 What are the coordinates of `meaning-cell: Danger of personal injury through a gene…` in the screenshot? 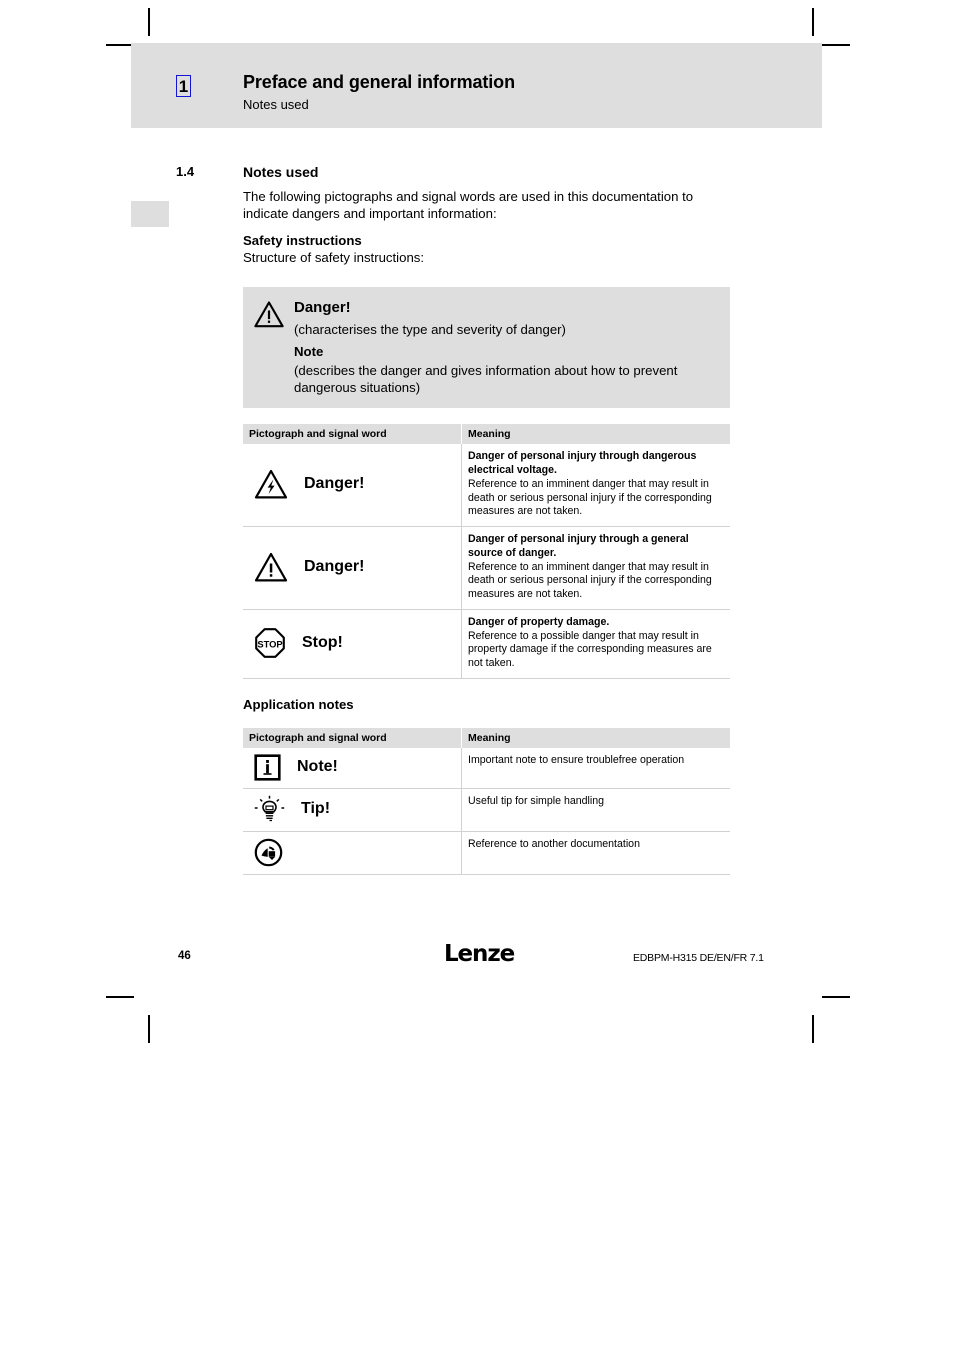 It's located at (595, 568).